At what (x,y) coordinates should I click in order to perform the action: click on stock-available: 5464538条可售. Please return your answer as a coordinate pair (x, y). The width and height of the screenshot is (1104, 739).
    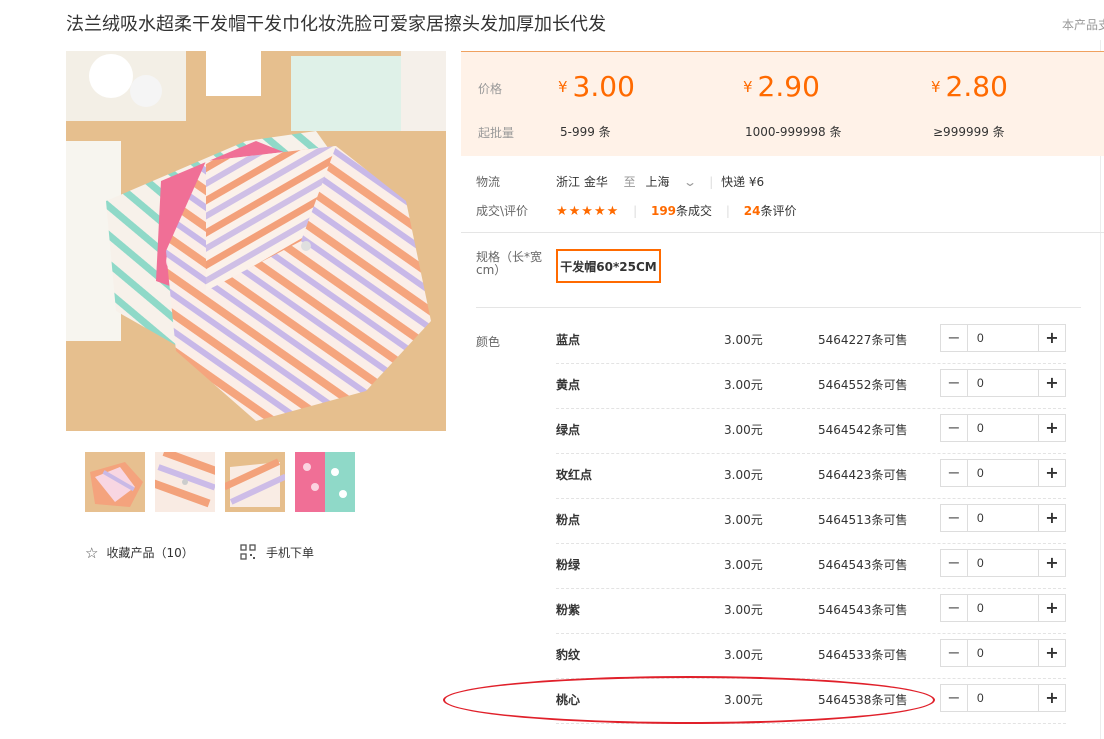
    Looking at the image, I should click on (863, 700).